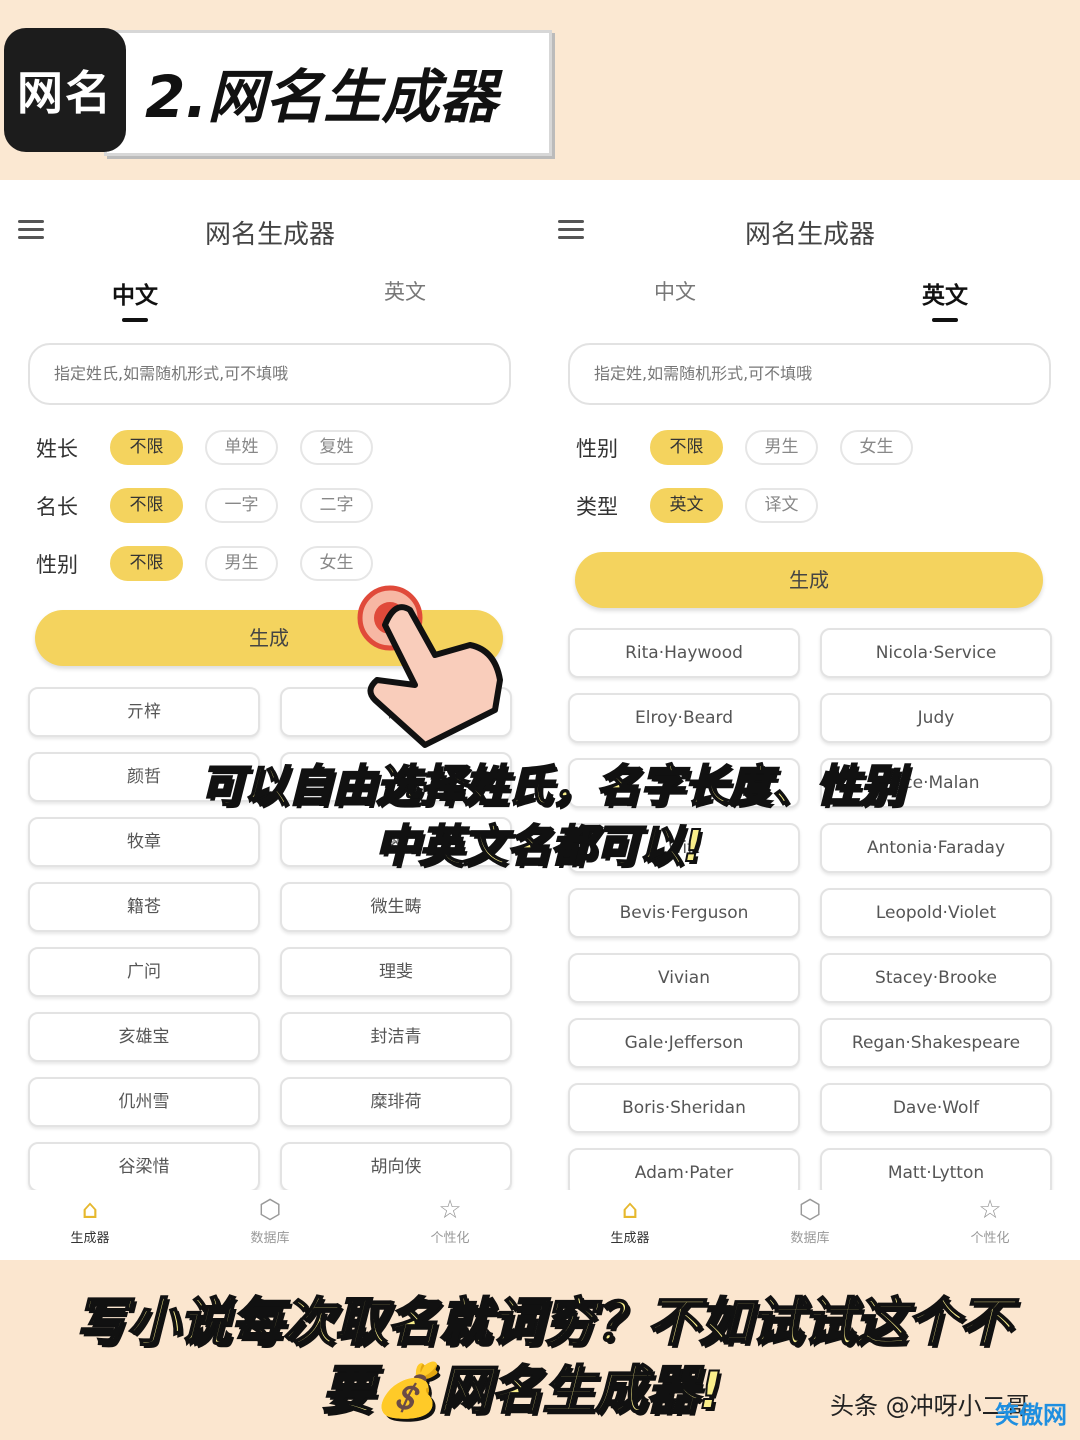 Image resolution: width=1080 pixels, height=1440 pixels. What do you see at coordinates (144, 1167) in the screenshot?
I see `name-result-item: 谷梁惜` at bounding box center [144, 1167].